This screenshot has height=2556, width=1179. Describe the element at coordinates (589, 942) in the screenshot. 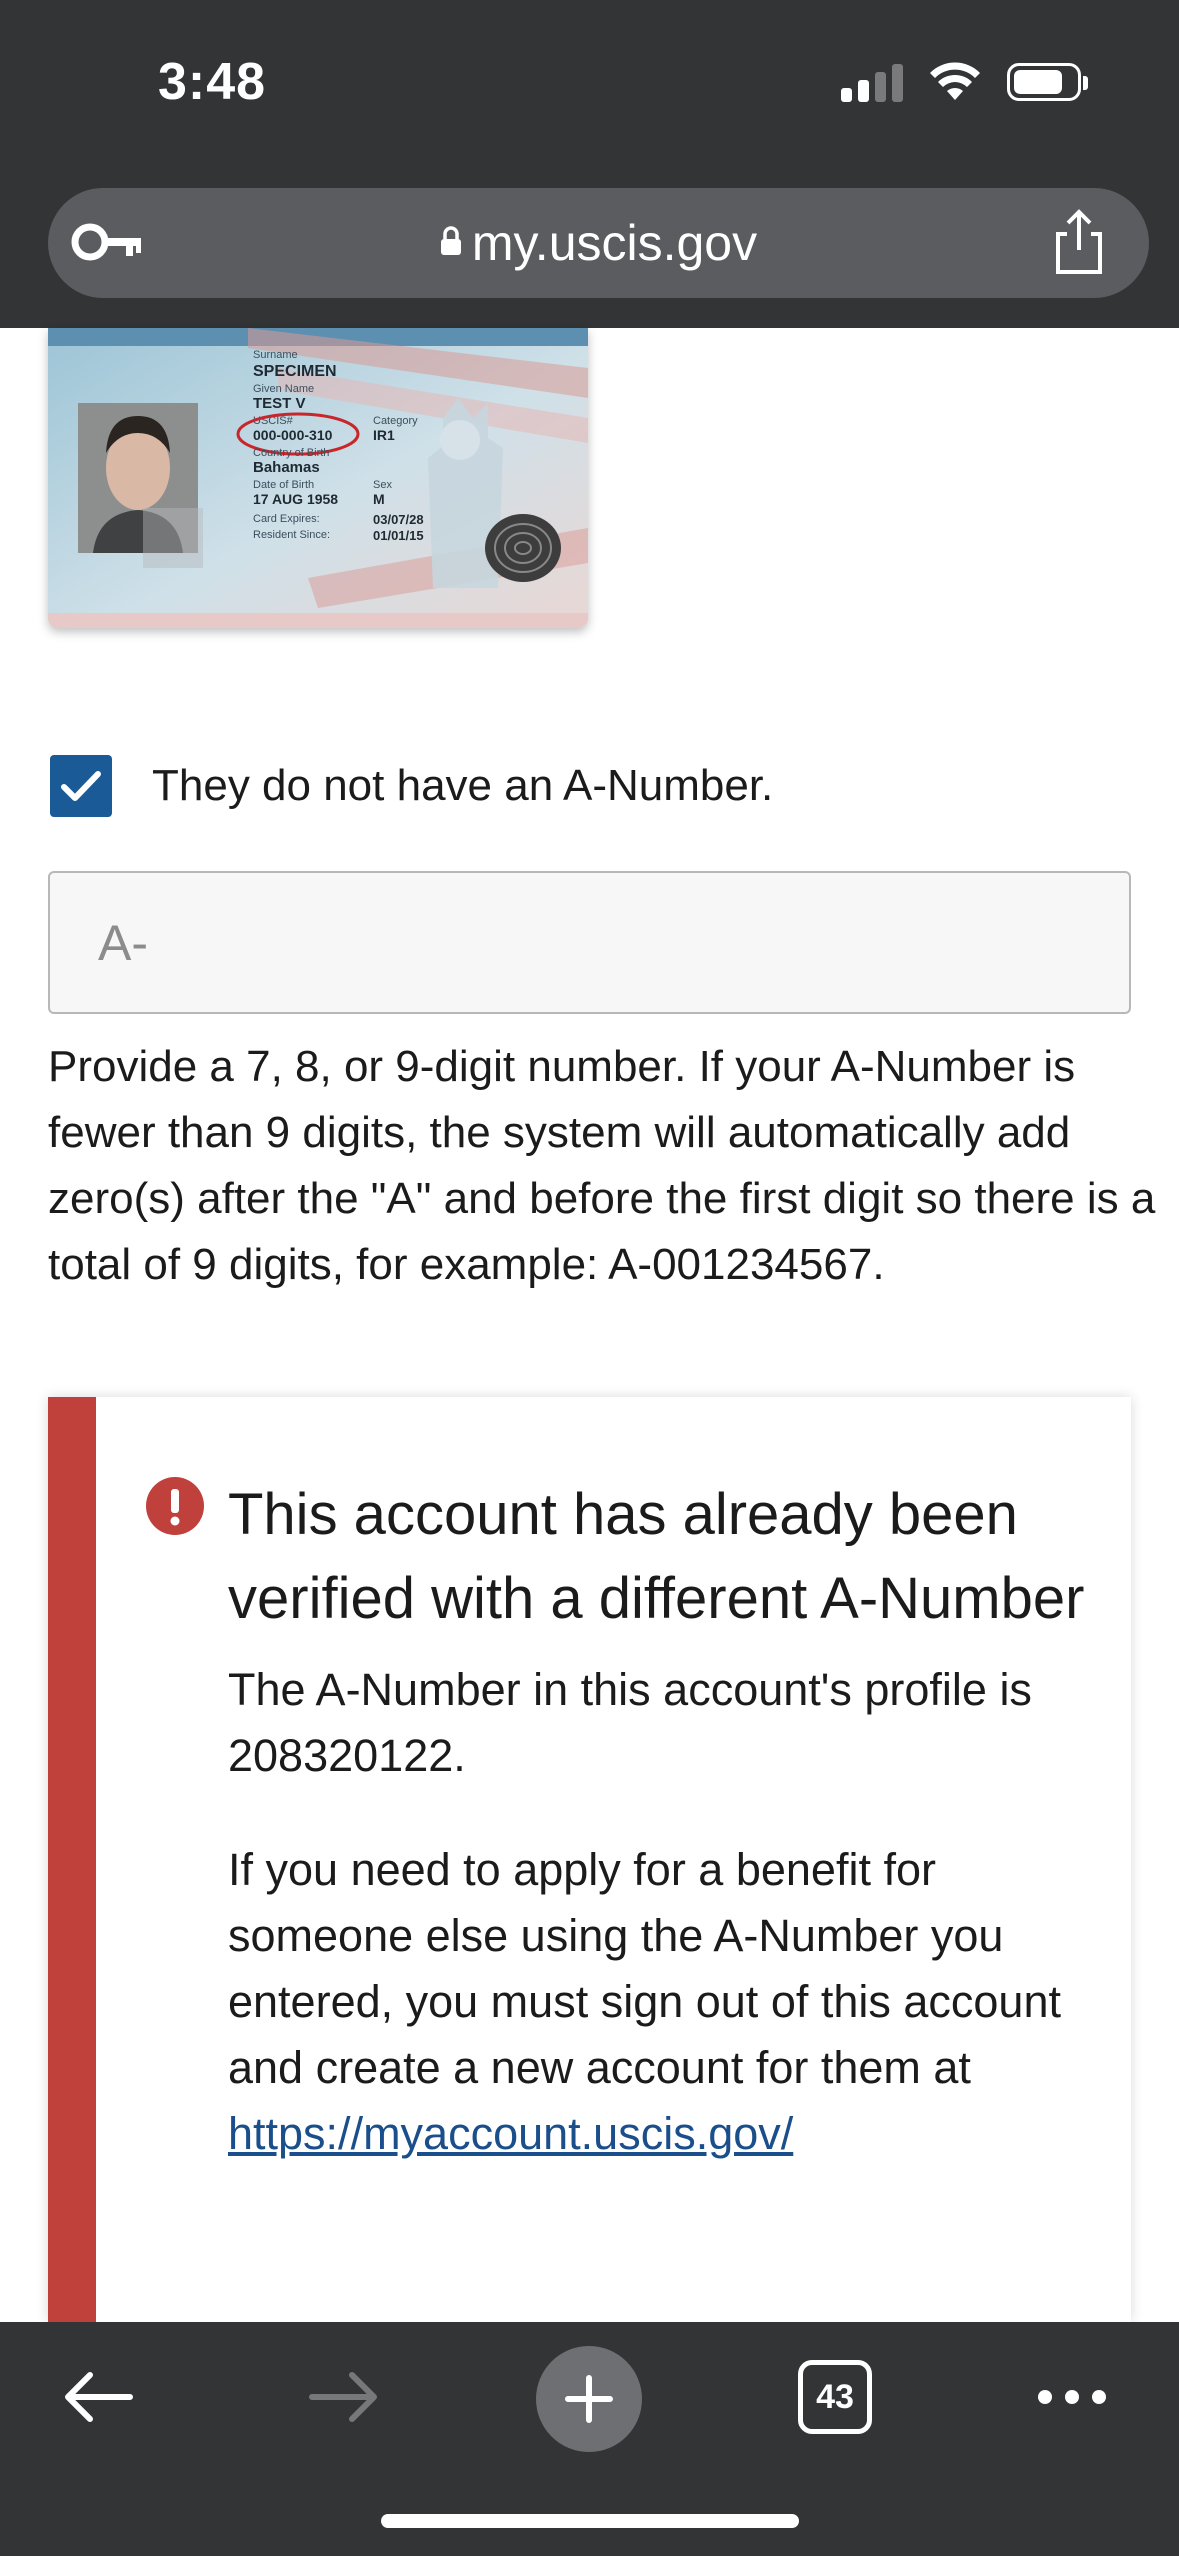

I see `a-number-input` at that location.